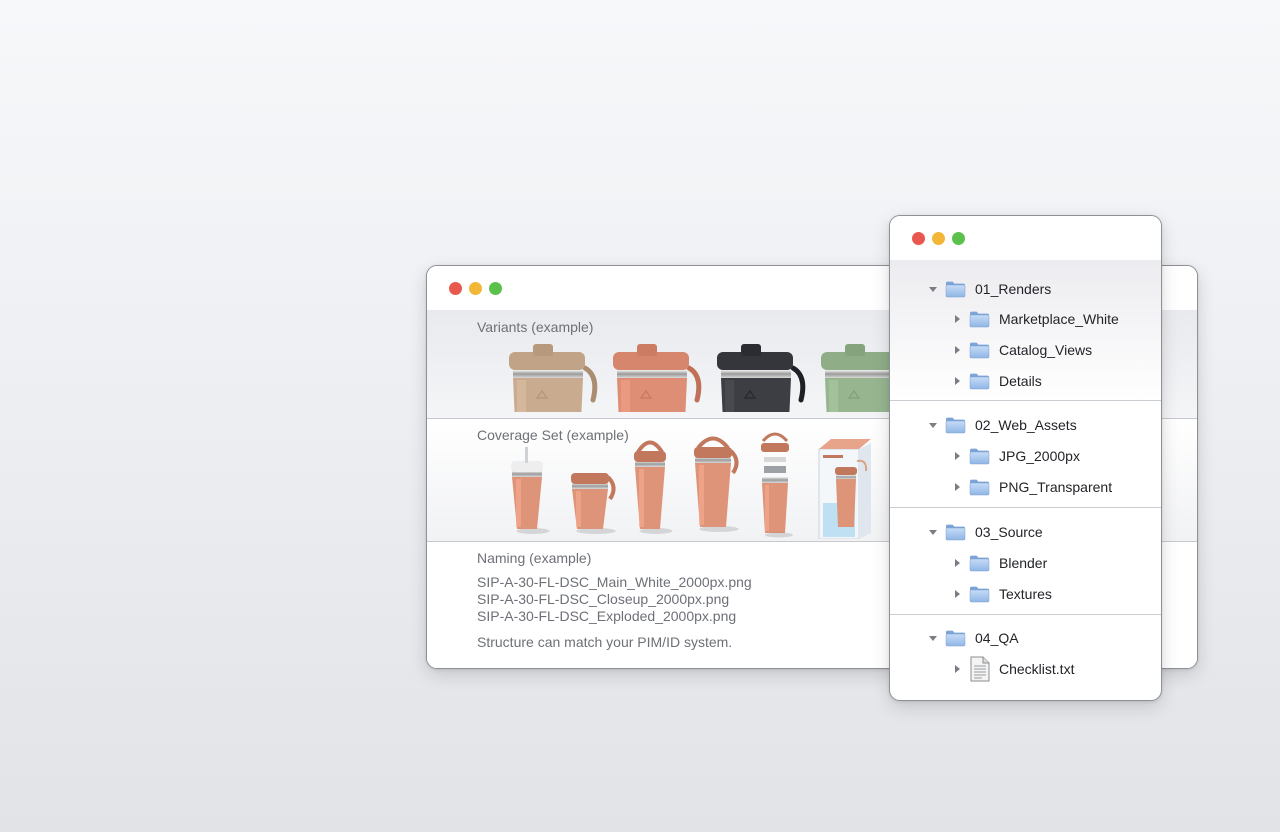  I want to click on folder-group: 02_Web_Assets JPG_2000px PNG_Transparent, so click(1025, 454).